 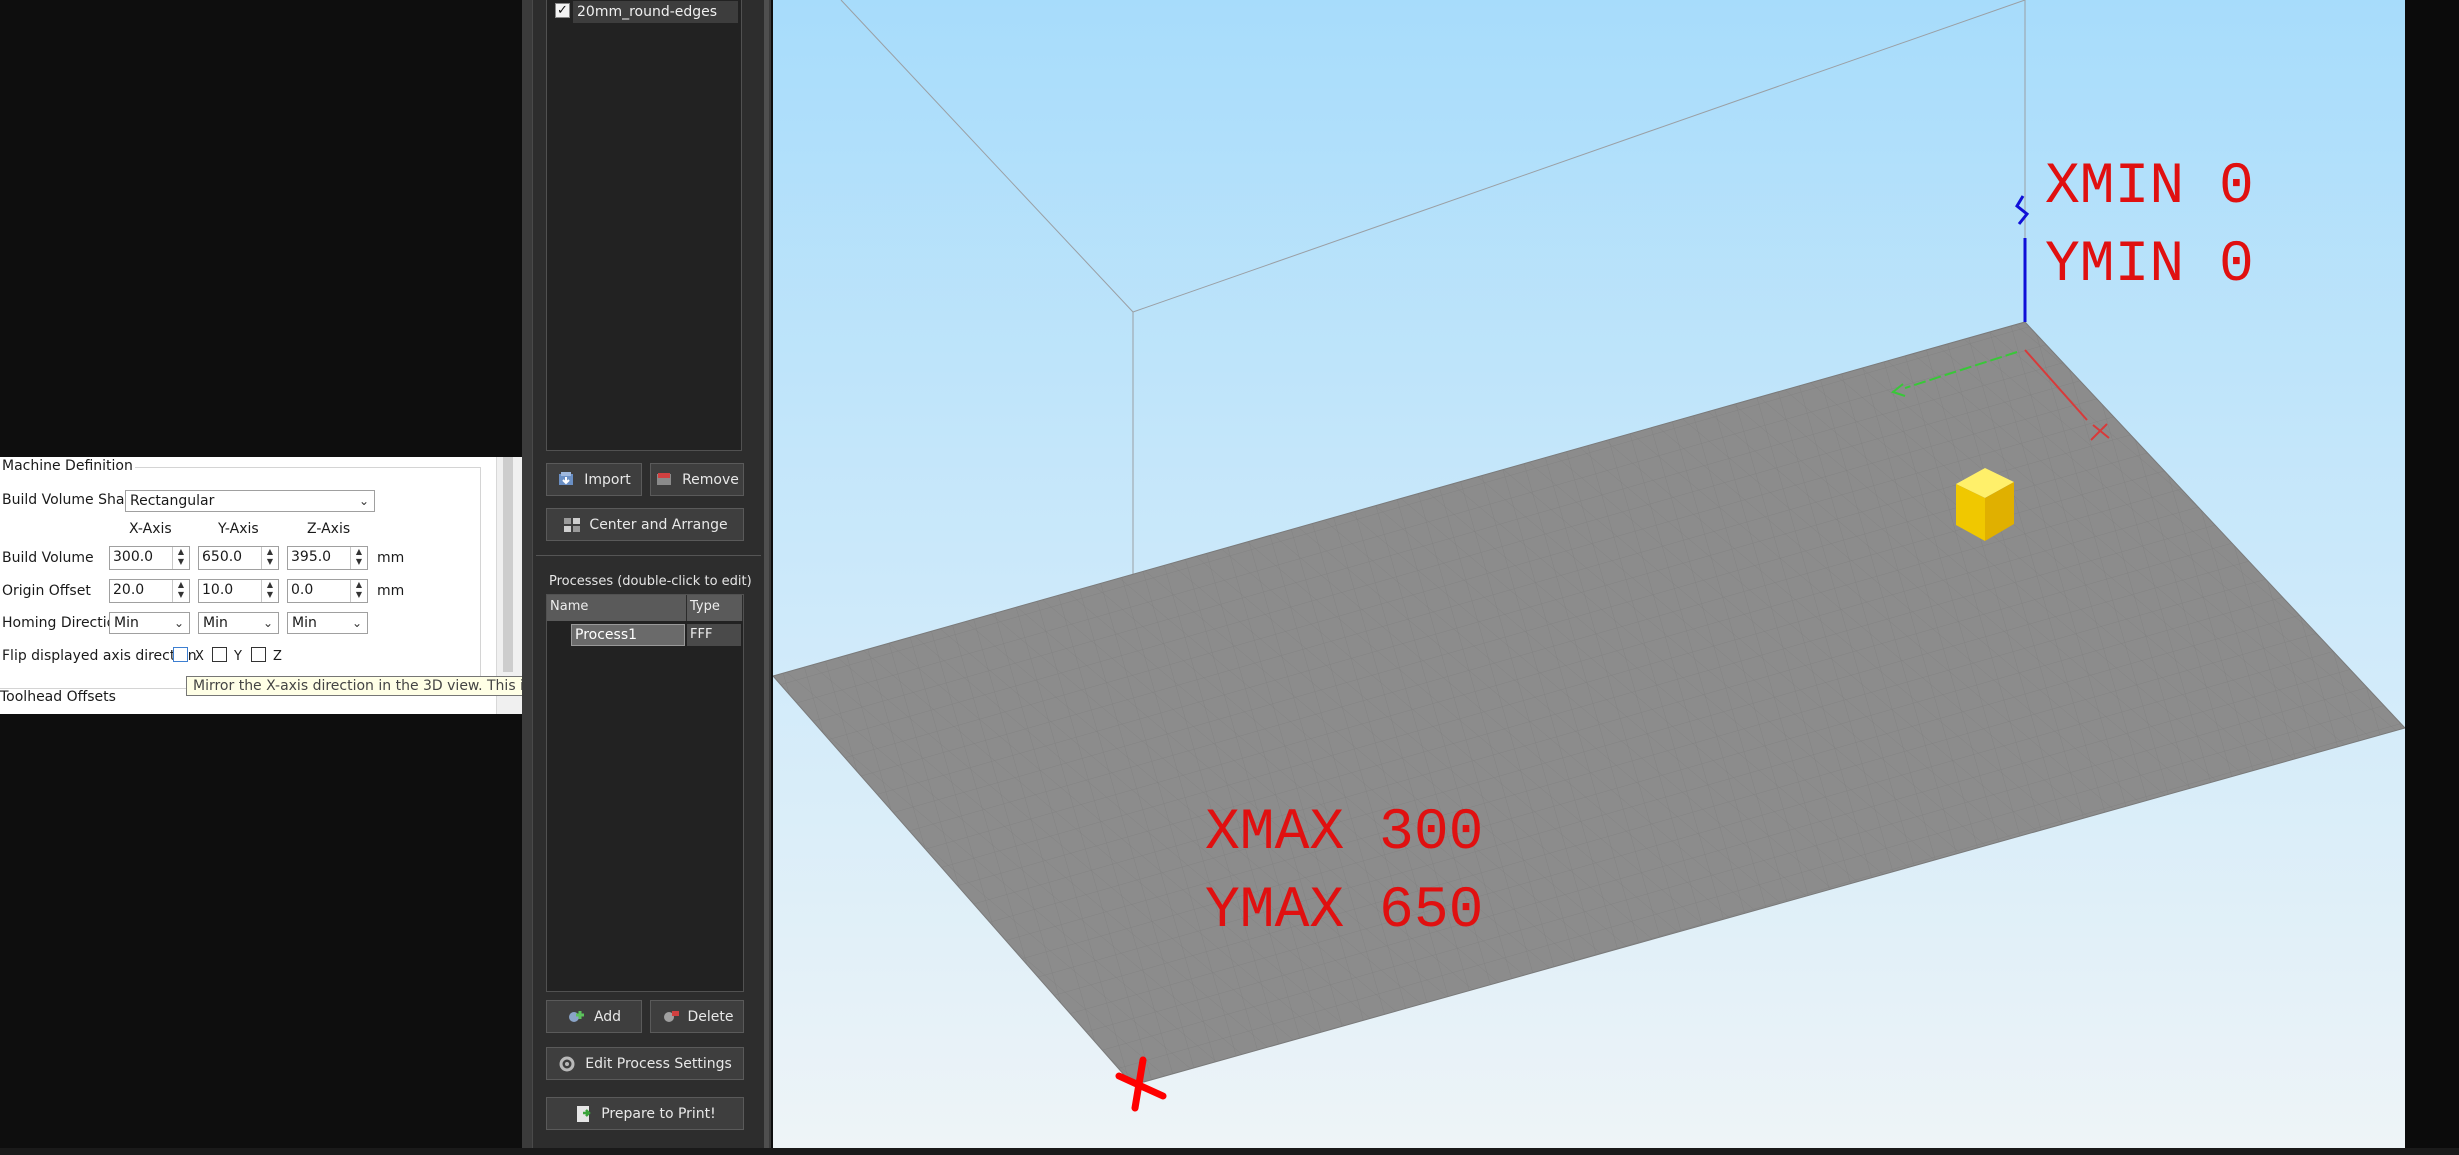 What do you see at coordinates (72, 500) in the screenshot?
I see `build-volume-shape-label: Build Volume Shape` at bounding box center [72, 500].